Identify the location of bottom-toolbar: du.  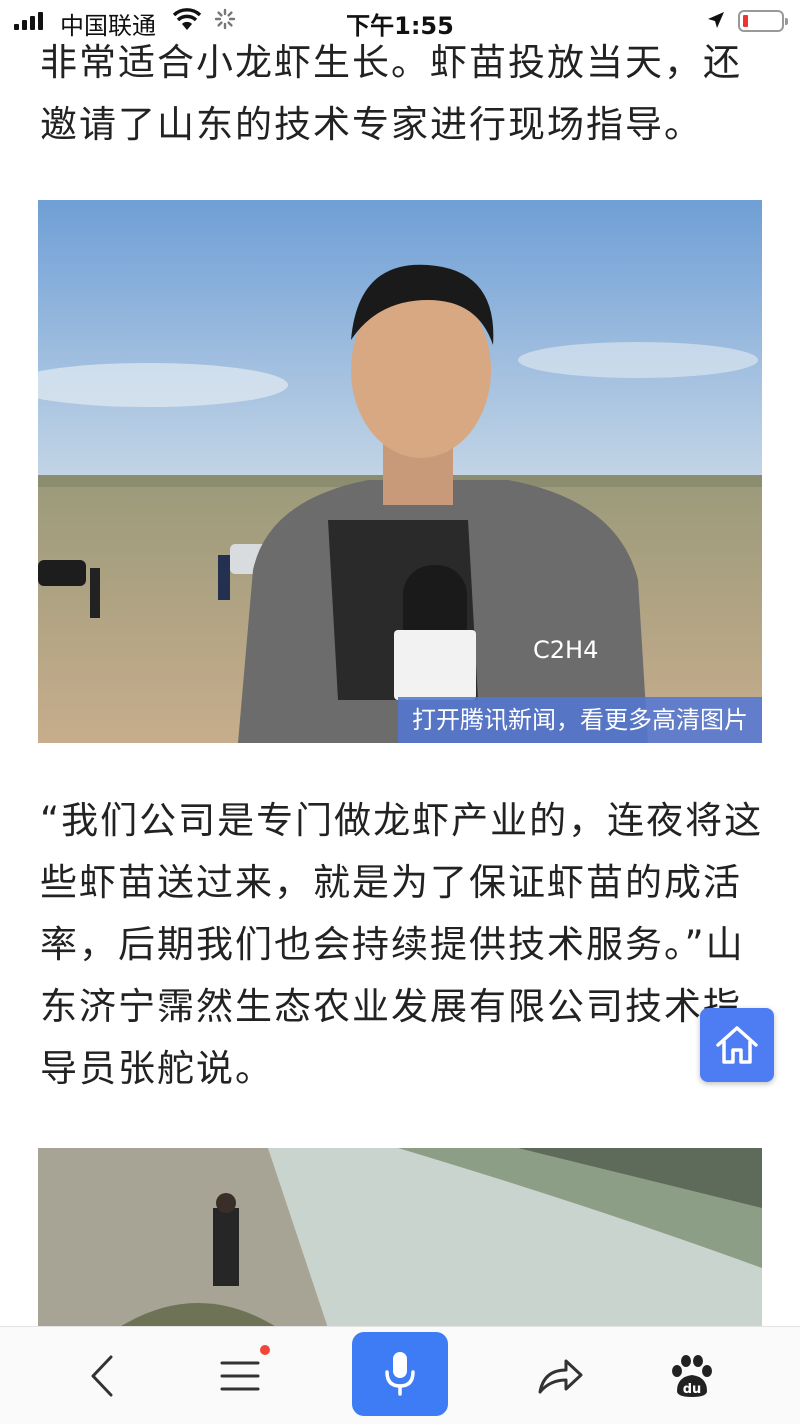
(400, 1375).